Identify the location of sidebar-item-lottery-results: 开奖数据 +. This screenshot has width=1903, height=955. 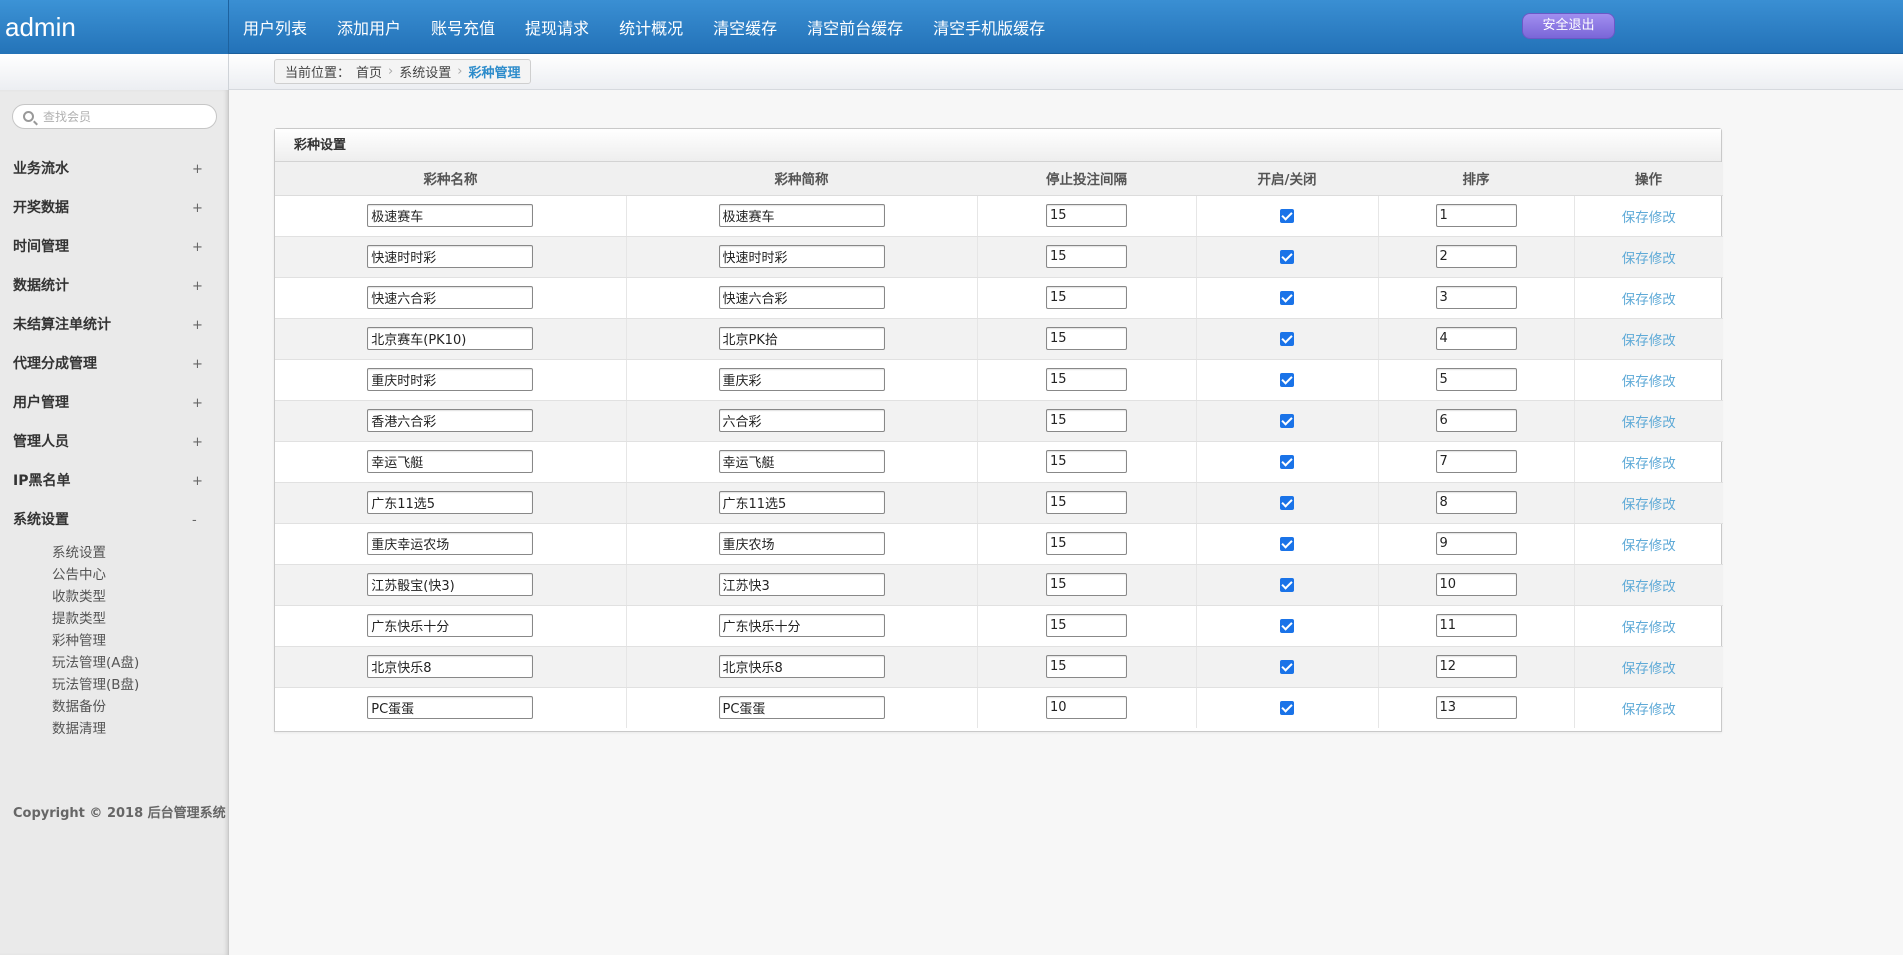
(114, 208).